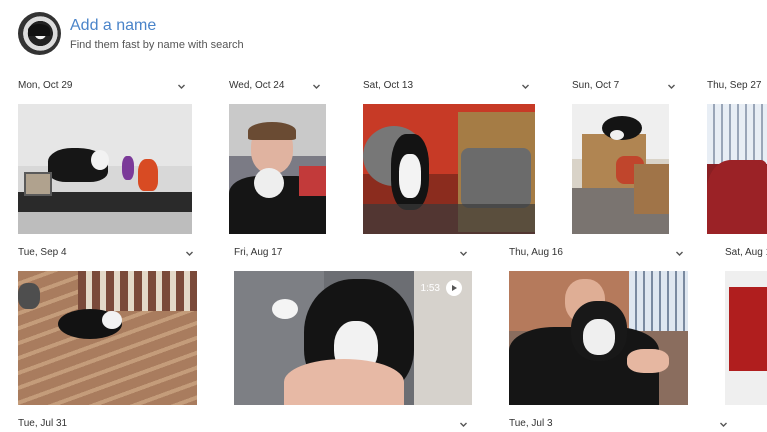 This screenshot has width=767, height=432. I want to click on video-badge: 1:53, so click(441, 288).